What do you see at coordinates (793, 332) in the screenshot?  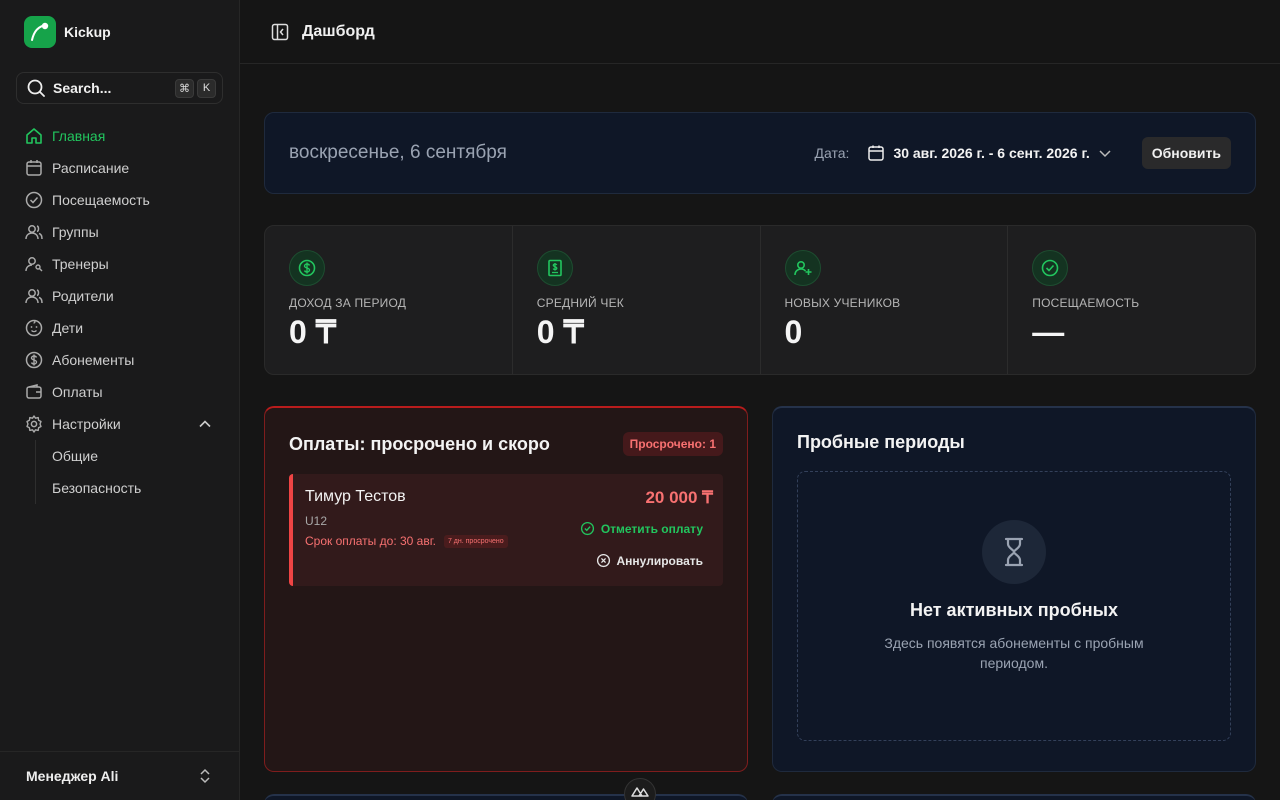 I see `stat-value: 0` at bounding box center [793, 332].